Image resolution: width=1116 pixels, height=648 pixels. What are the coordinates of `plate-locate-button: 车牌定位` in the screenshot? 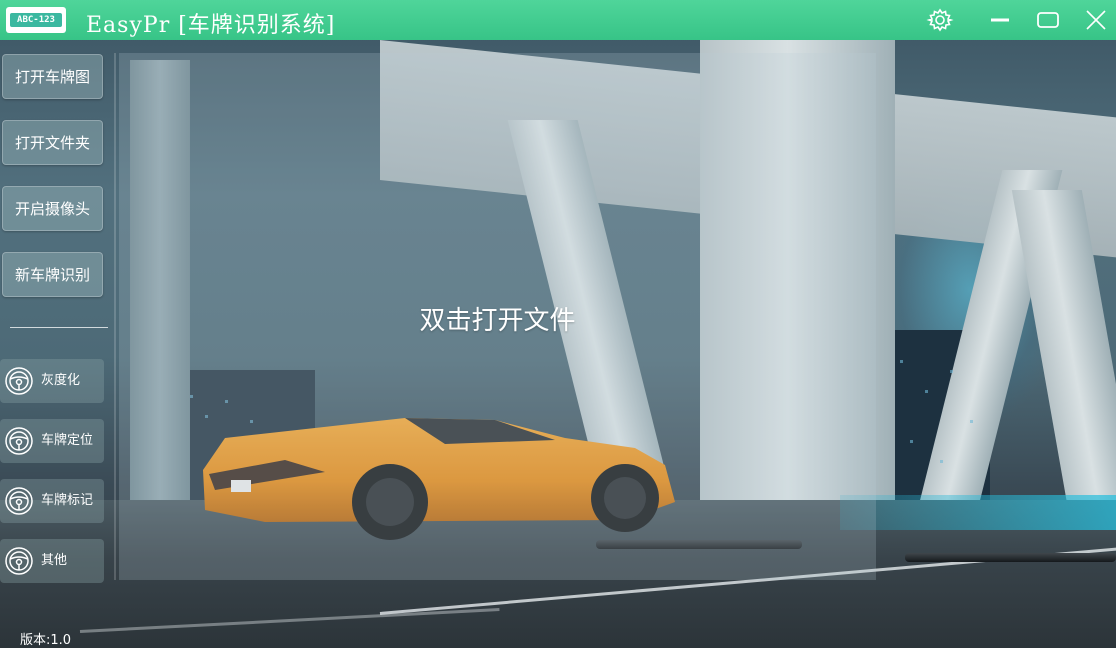 It's located at (52, 441).